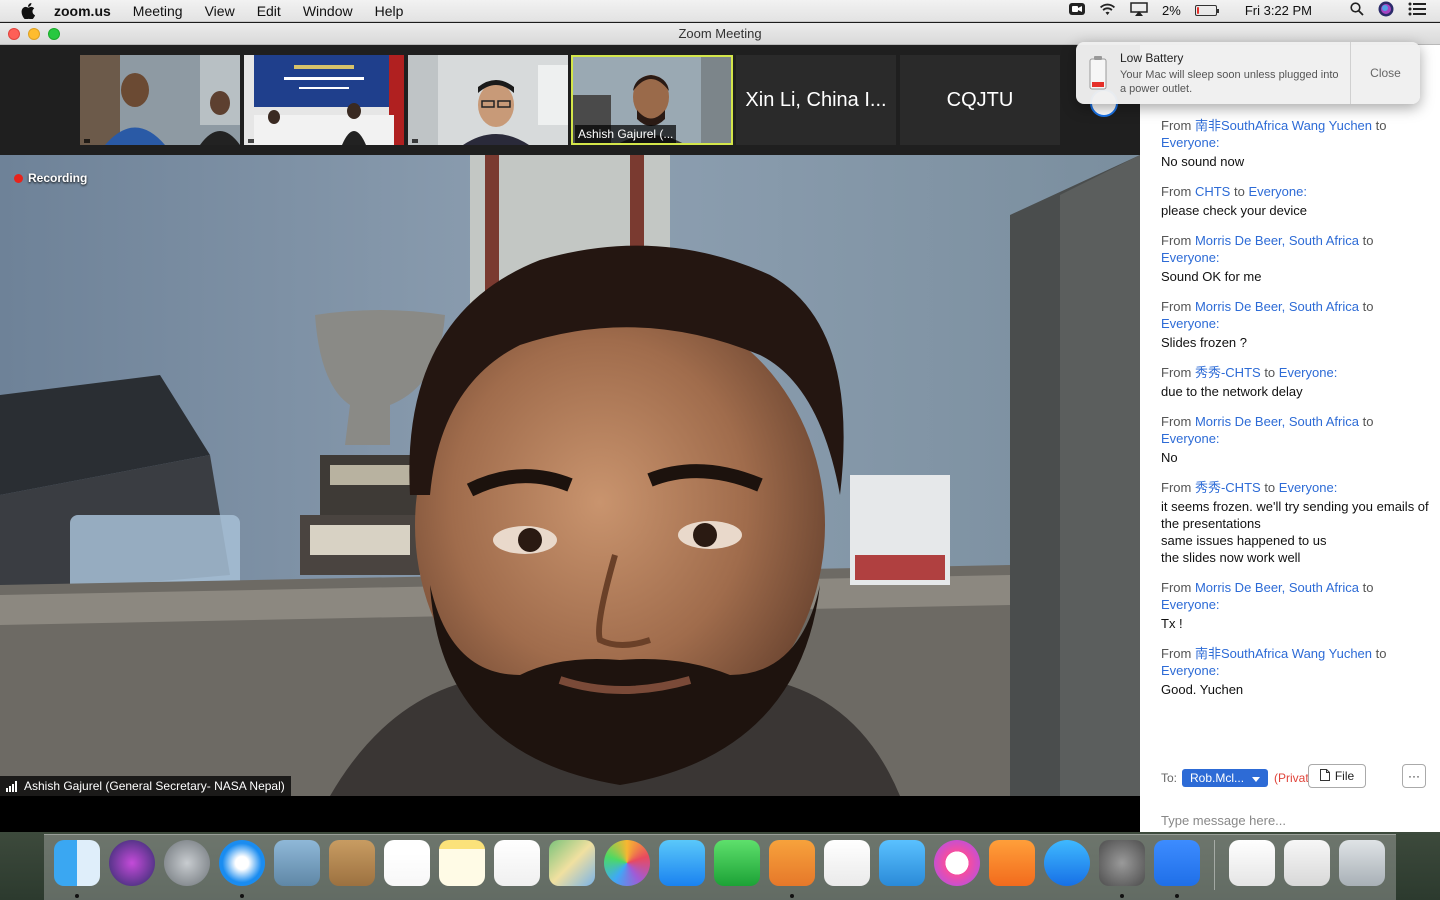  Describe the element at coordinates (1290, 797) in the screenshot. I see `chat-compose-area: To: Rob.Mcl... (Privately) File ···` at that location.